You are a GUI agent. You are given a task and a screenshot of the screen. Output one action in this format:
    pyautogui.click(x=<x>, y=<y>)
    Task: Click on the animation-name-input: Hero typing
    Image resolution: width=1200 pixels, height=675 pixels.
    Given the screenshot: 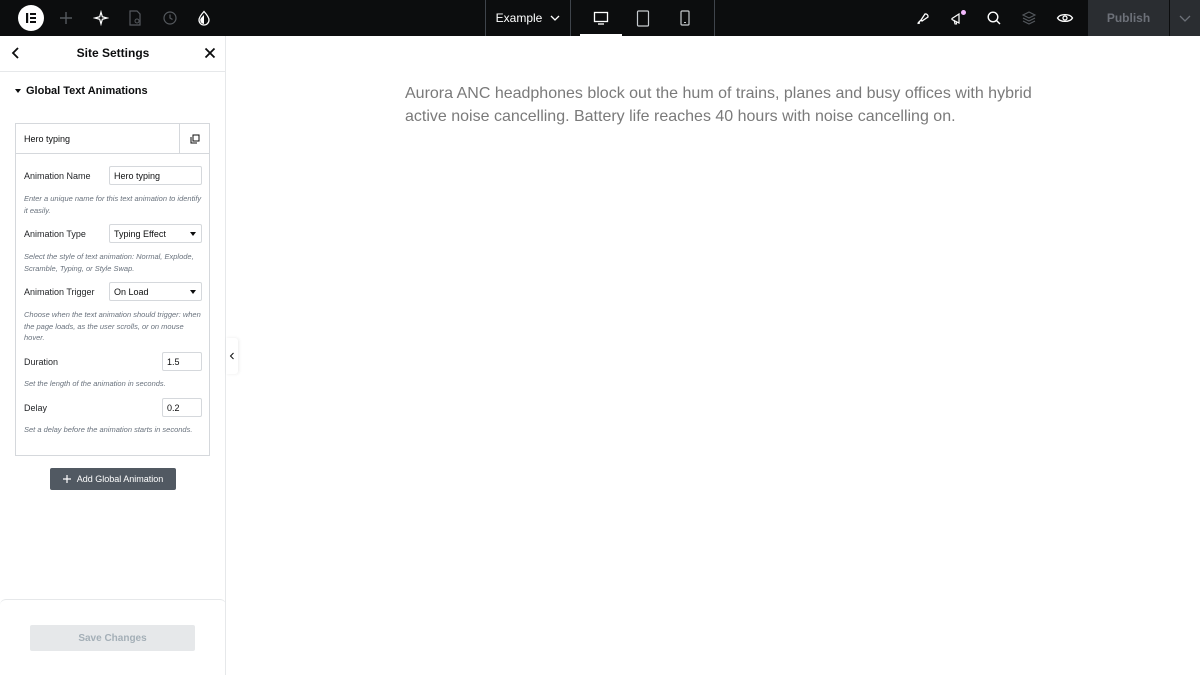 What is the action you would take?
    pyautogui.click(x=155, y=175)
    